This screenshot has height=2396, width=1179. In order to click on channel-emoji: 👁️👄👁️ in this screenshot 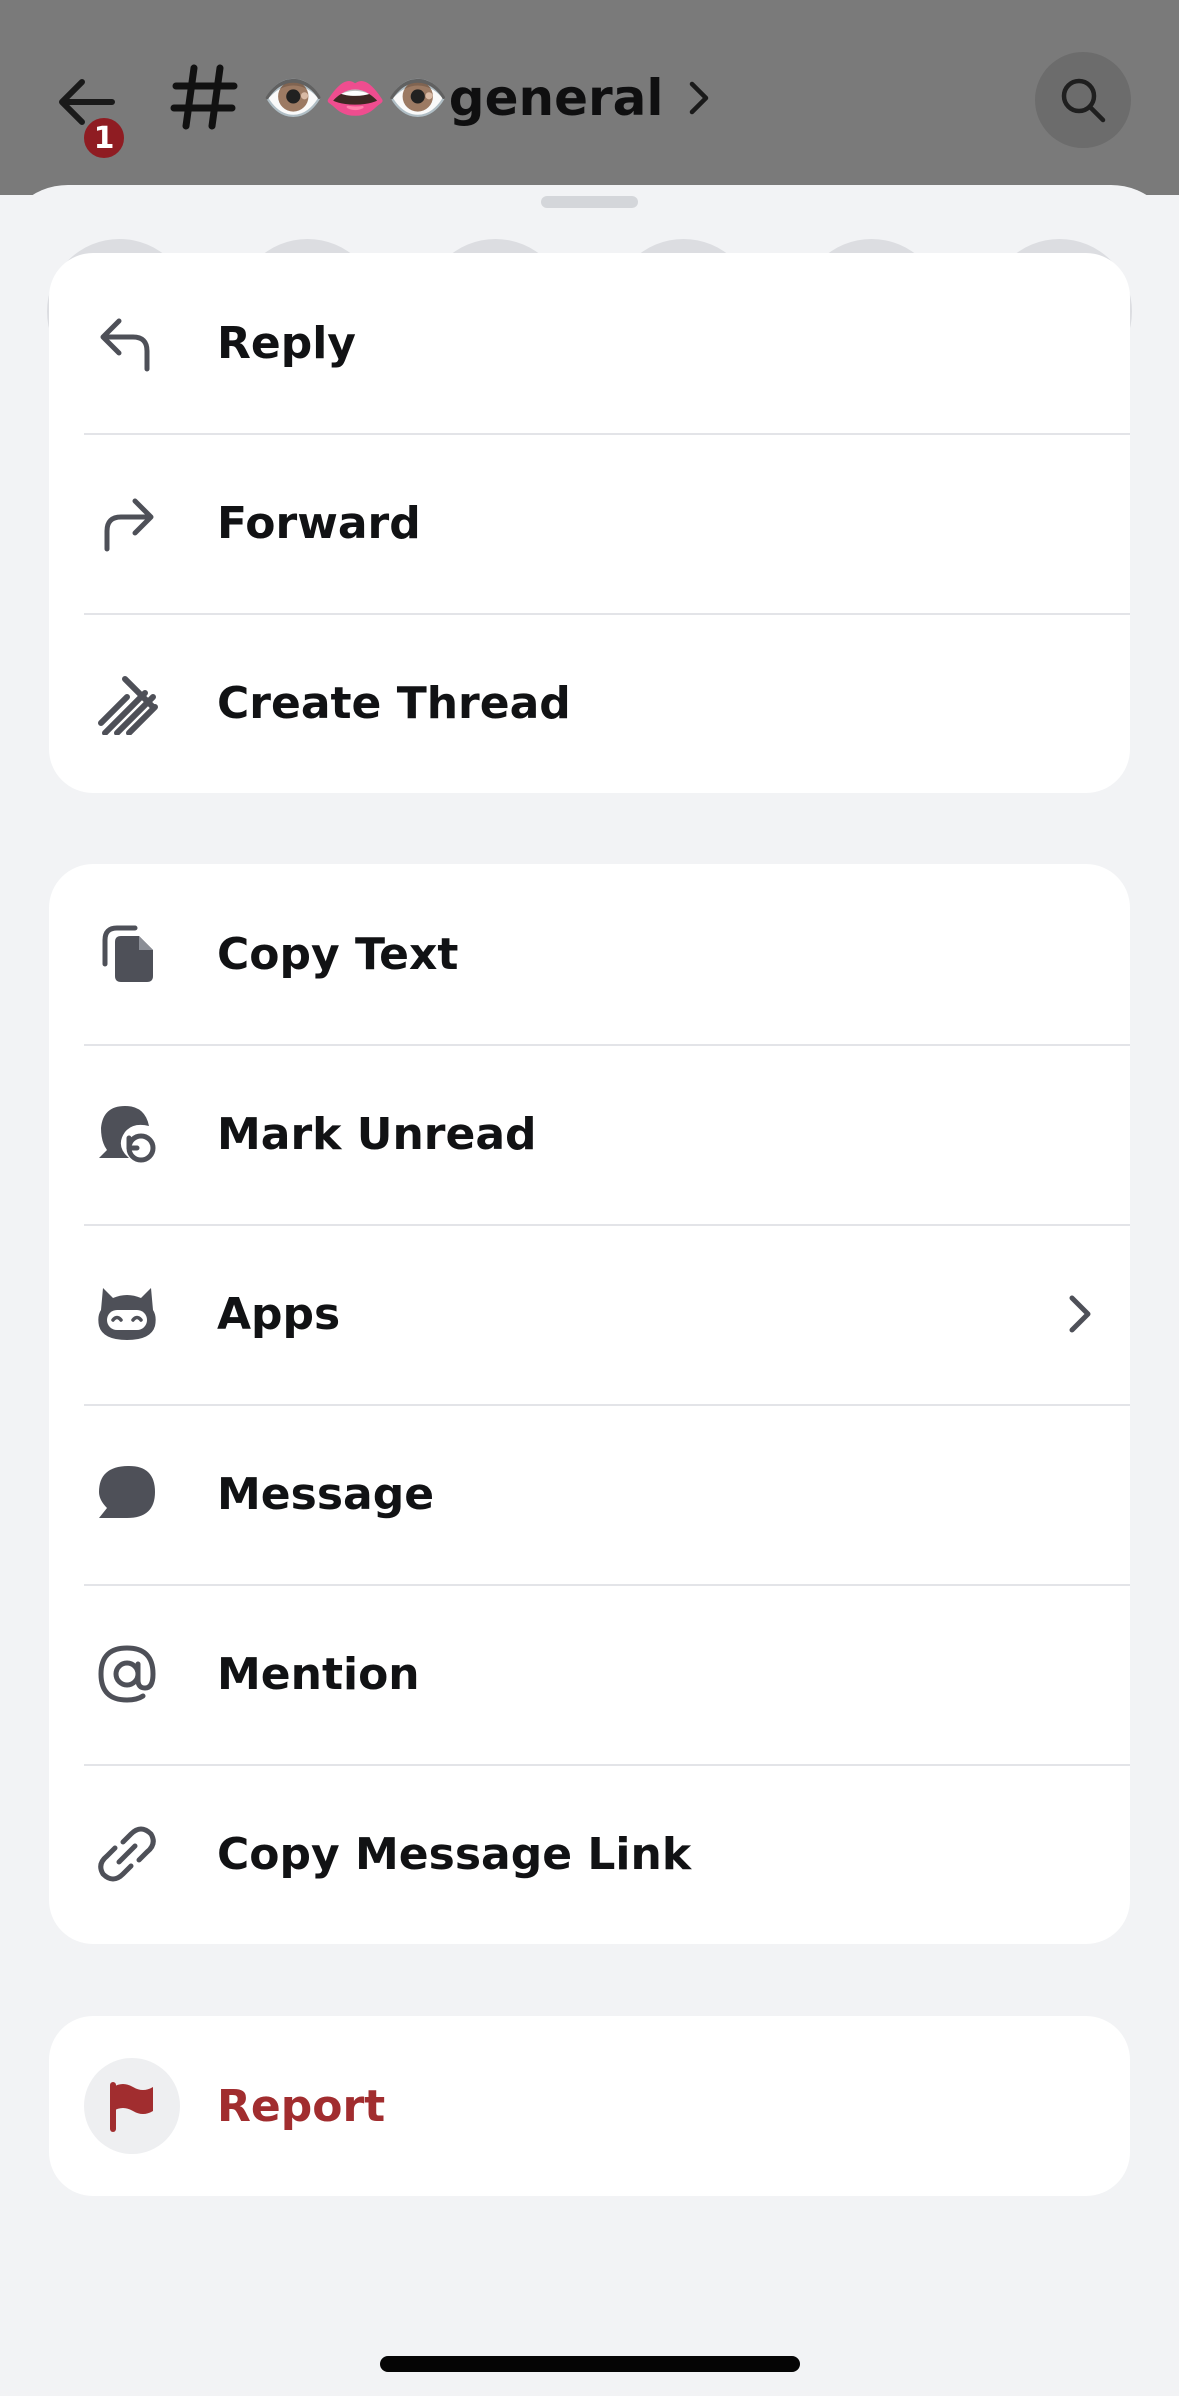, I will do `click(355, 97)`.